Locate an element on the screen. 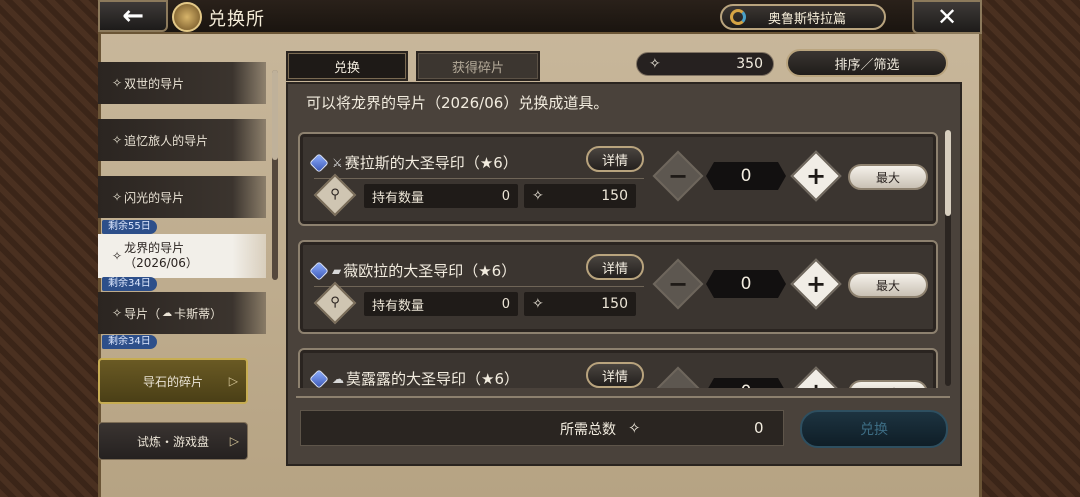  item-name: 薇欧拉的大圣导印（★6） is located at coordinates (430, 271).